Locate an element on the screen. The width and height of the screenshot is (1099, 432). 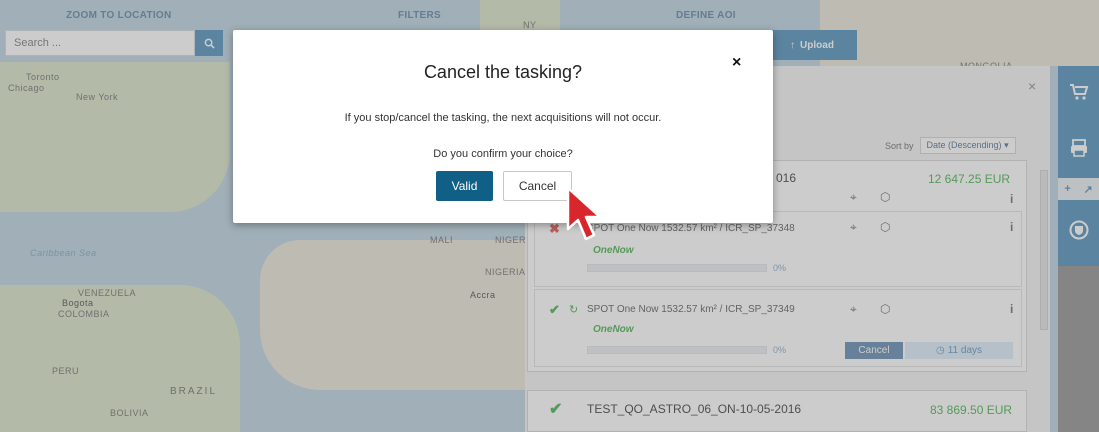
mouse-pointer-icon is located at coordinates (584, 213).